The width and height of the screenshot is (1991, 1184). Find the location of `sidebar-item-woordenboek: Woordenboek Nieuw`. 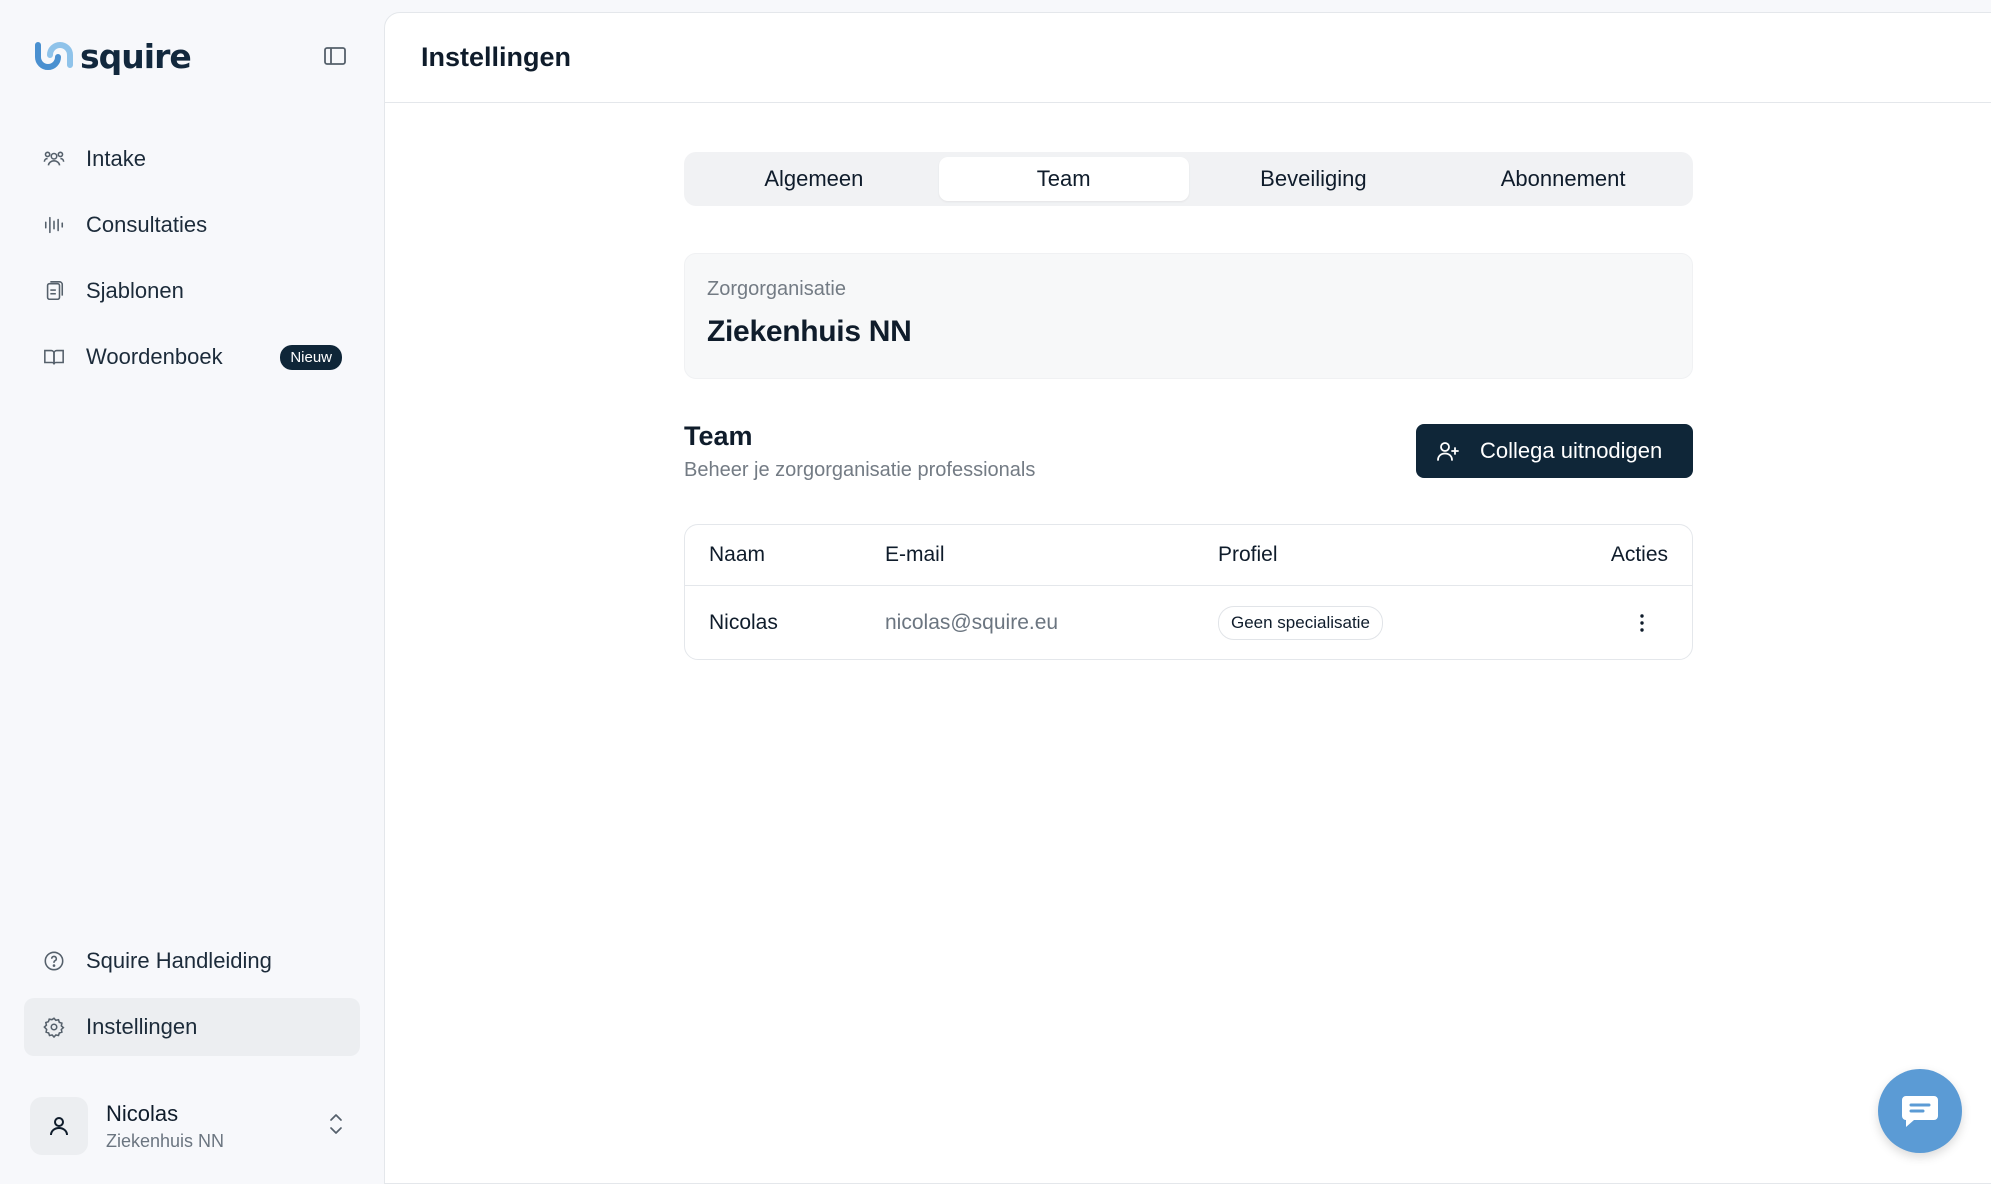

sidebar-item-woordenboek: Woordenboek Nieuw is located at coordinates (192, 357).